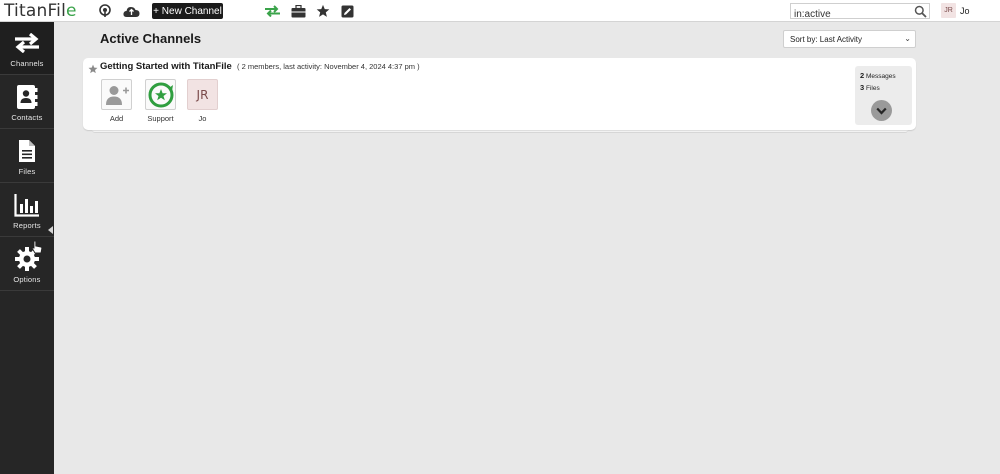  Describe the element at coordinates (37, 247) in the screenshot. I see `hand-cursor-icon` at that location.